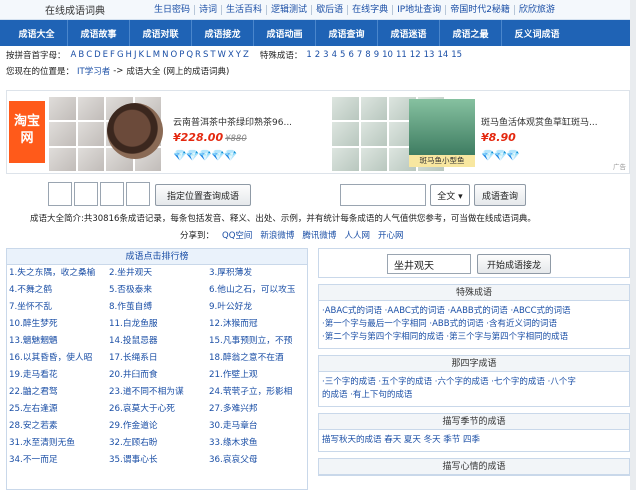 The width and height of the screenshot is (636, 490). I want to click on ranking-item: 9.叶公好龙, so click(259, 307).